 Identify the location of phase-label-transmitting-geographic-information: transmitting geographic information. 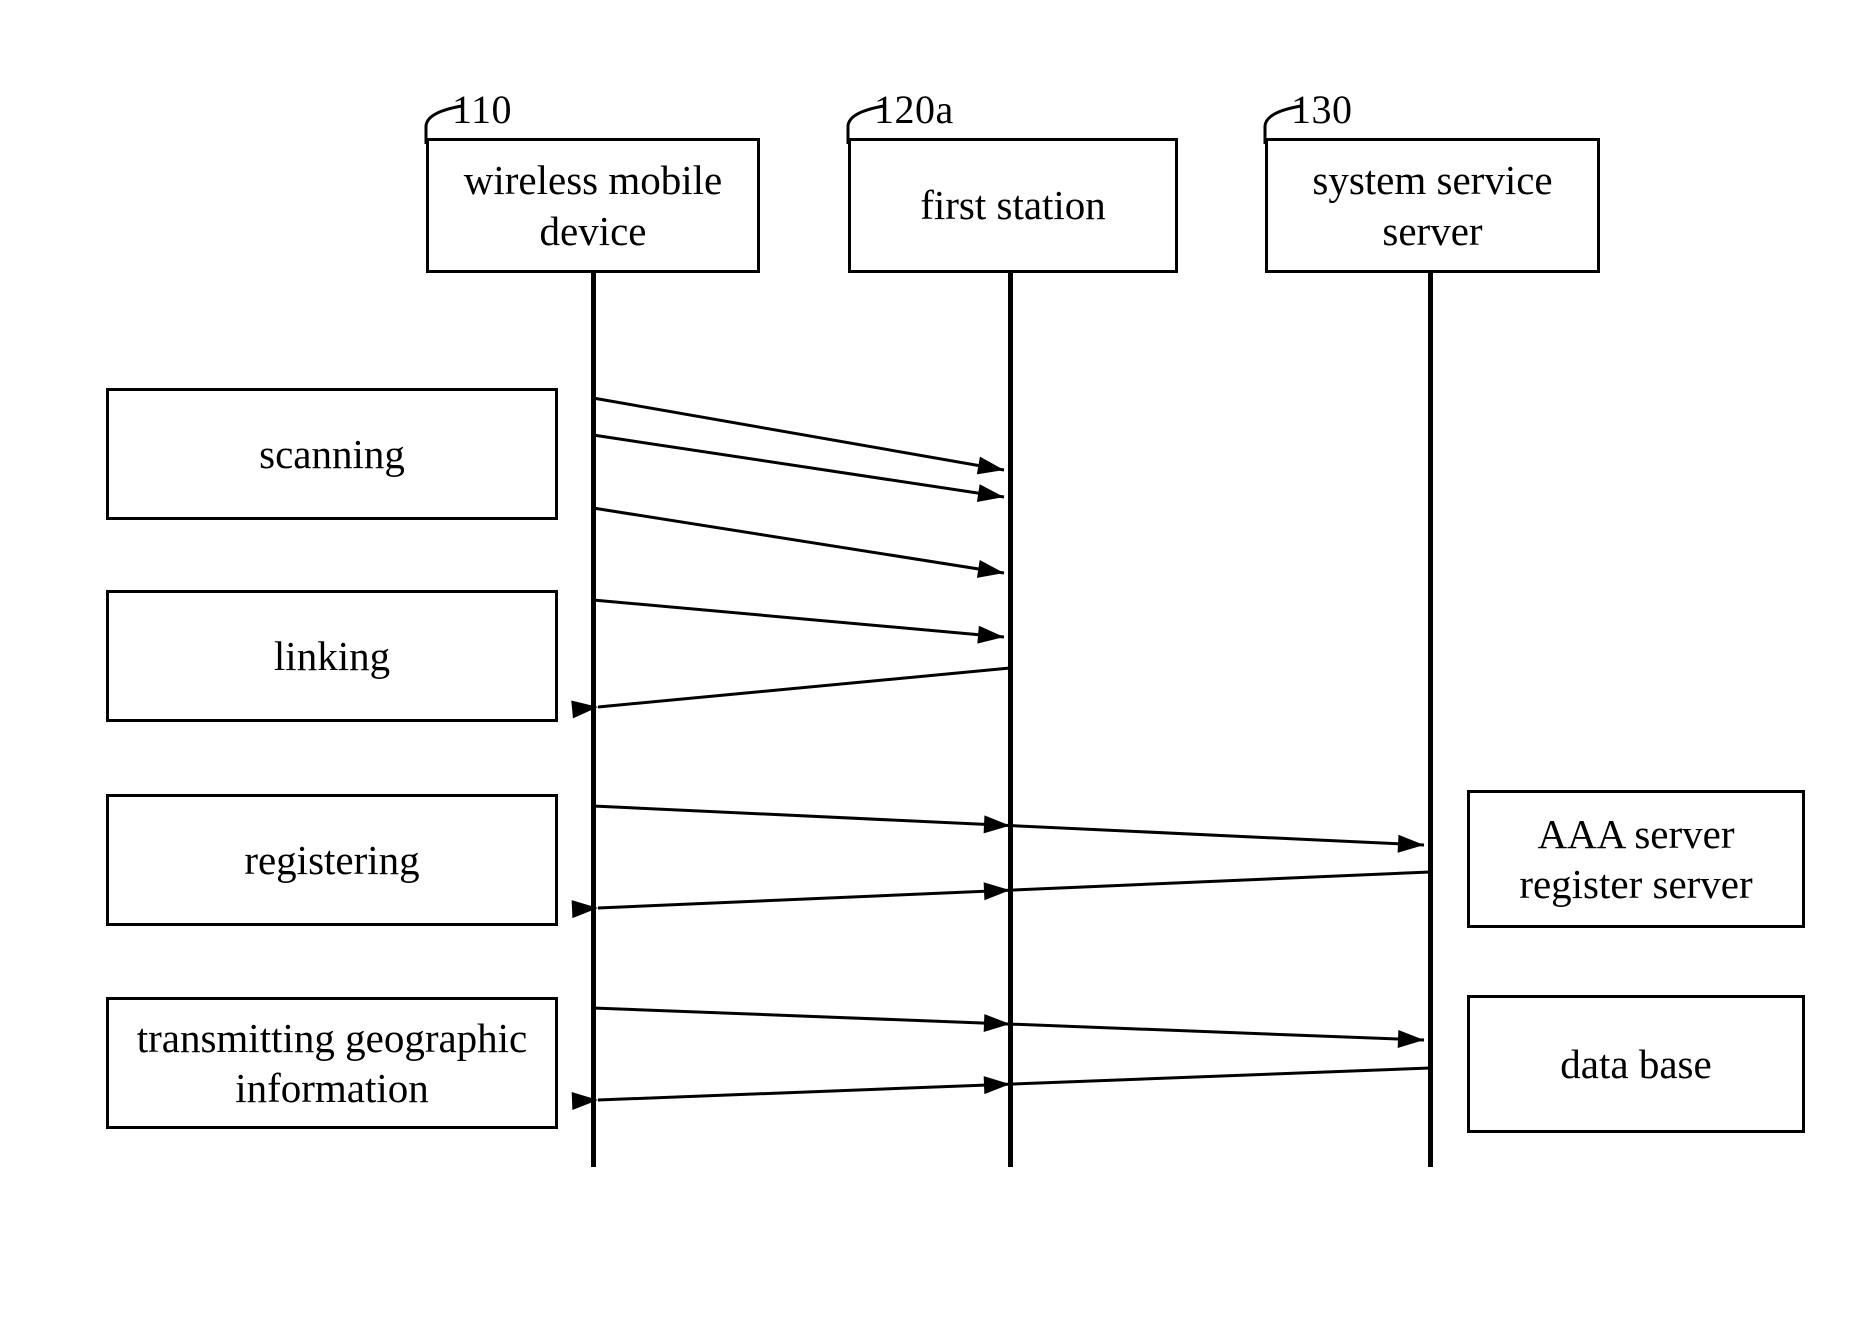
(332, 1062).